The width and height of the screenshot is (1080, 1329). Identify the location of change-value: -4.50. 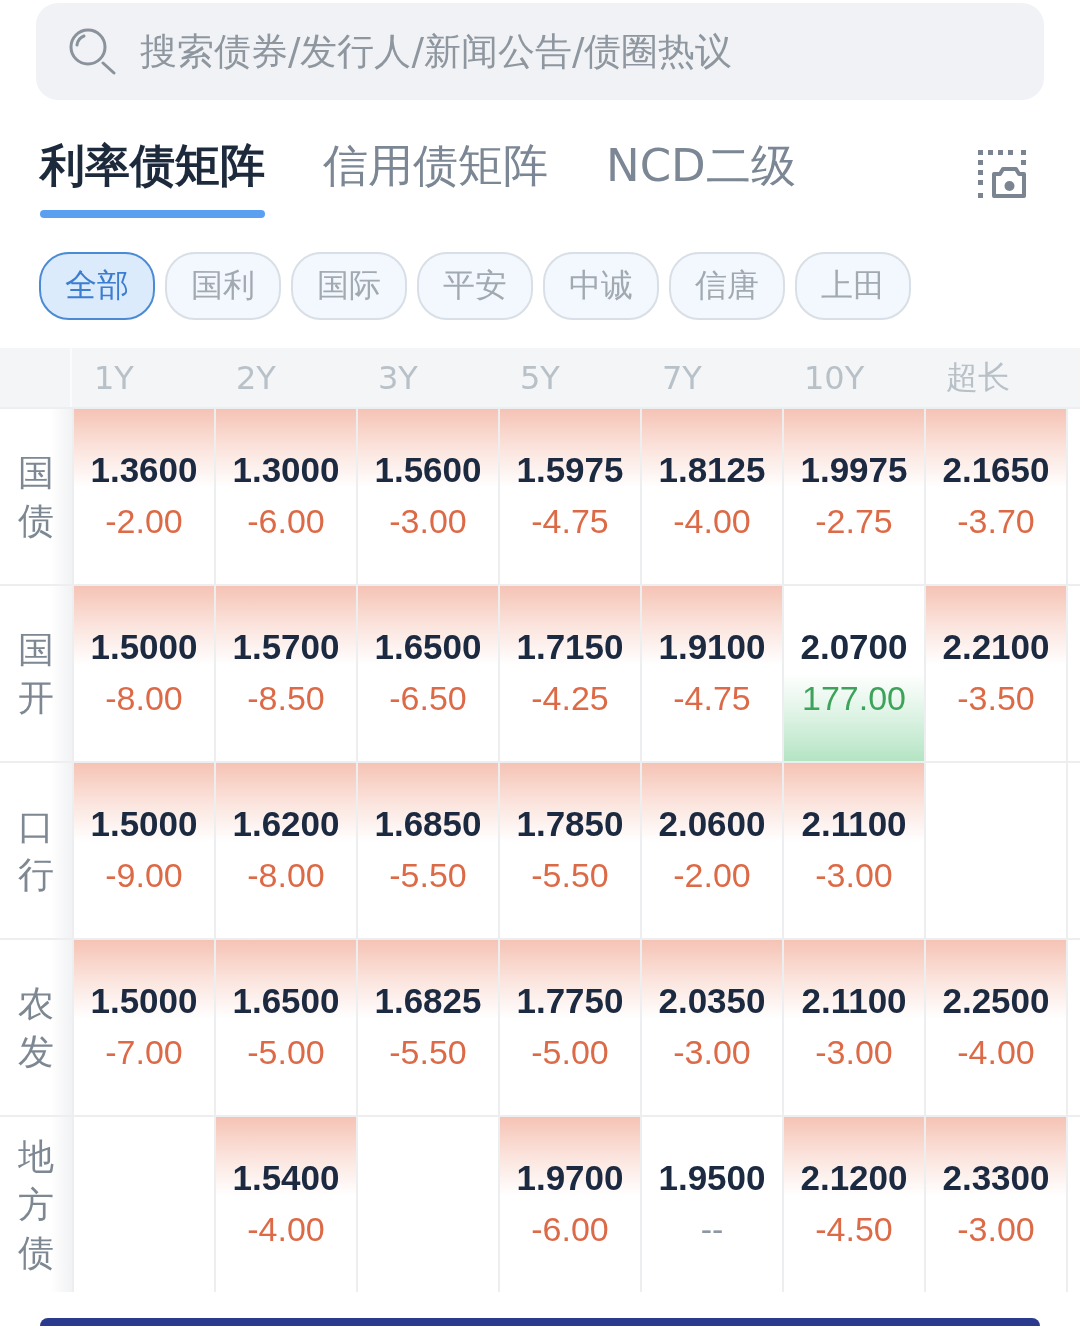
(854, 1229).